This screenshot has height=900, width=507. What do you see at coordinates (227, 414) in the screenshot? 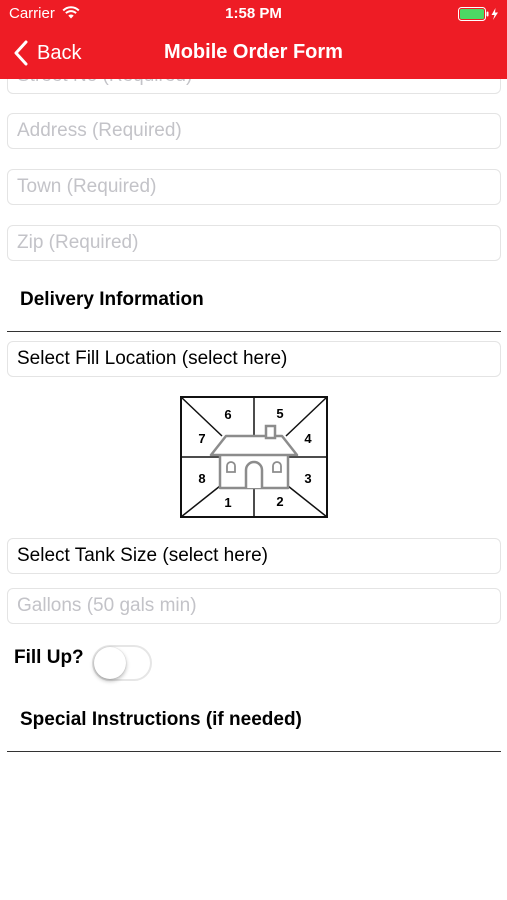
I see `zone-label-6: 6` at bounding box center [227, 414].